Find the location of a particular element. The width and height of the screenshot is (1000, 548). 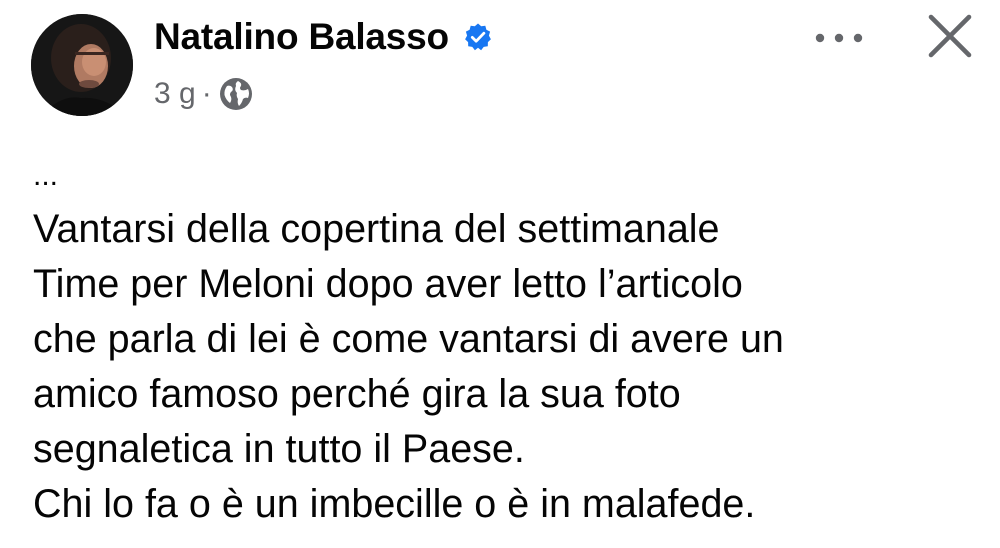

more-horizontal-icon is located at coordinates (839, 38).